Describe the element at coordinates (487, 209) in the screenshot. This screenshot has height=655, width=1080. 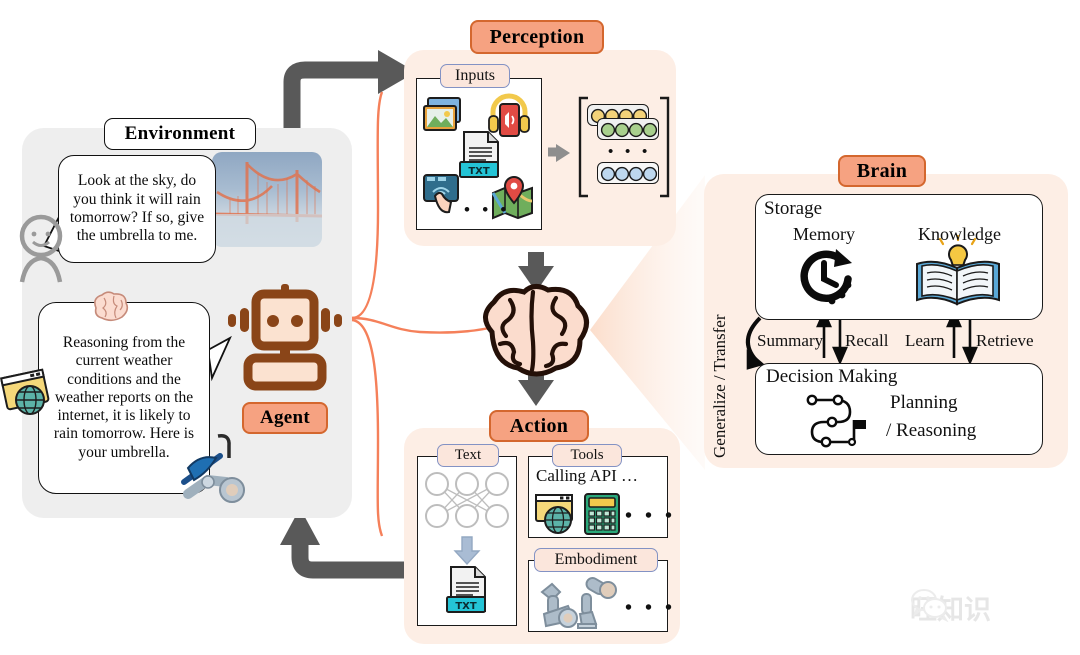
I see `inputs-ellipsis: • • •` at that location.